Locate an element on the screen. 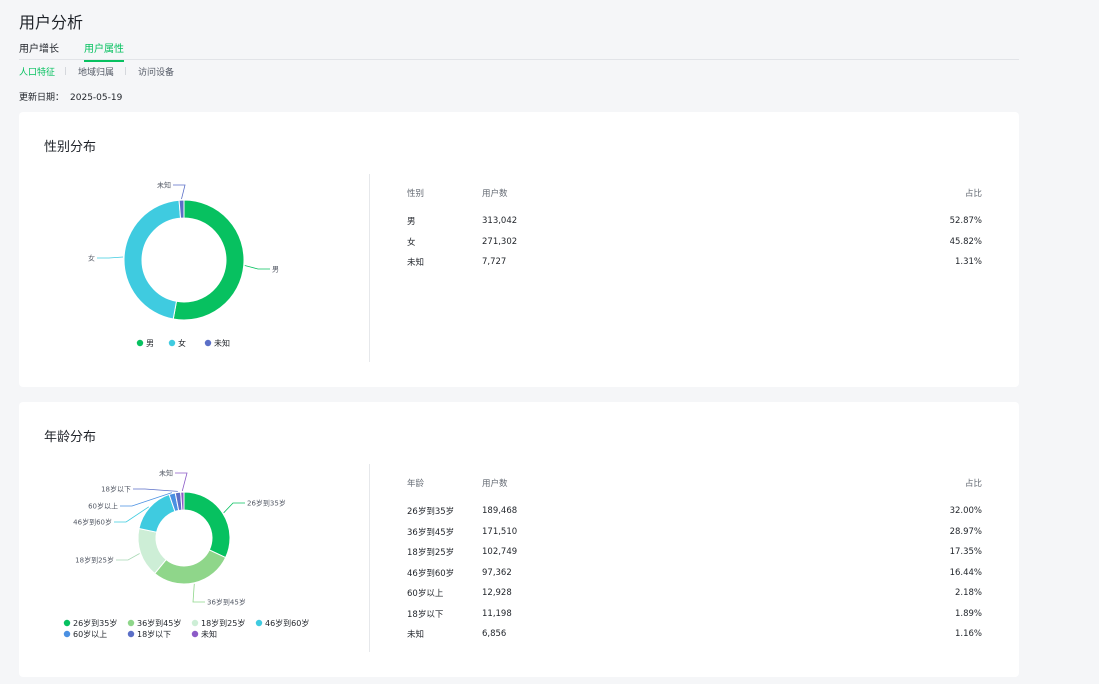 This screenshot has width=1099, height=684. cell-users: 6,856 is located at coordinates (494, 634).